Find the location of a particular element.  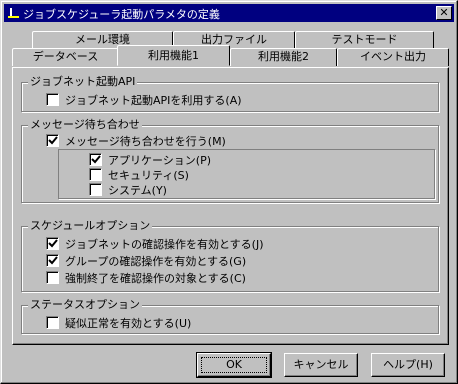

status-option-group: ステータスオプション 疑似正常を有効とする(U) is located at coordinates (230, 316).